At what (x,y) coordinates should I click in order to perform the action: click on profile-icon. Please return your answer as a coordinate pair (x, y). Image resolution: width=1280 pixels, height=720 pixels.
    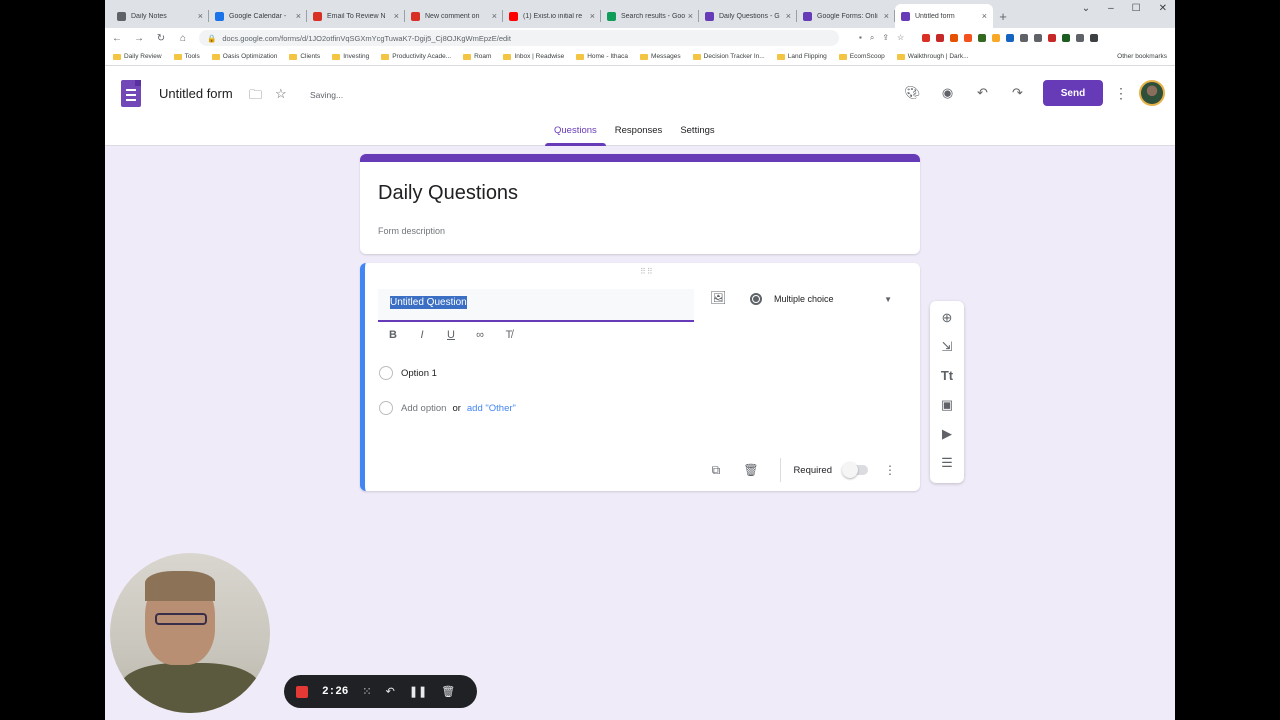
    Looking at the image, I should click on (1094, 38).